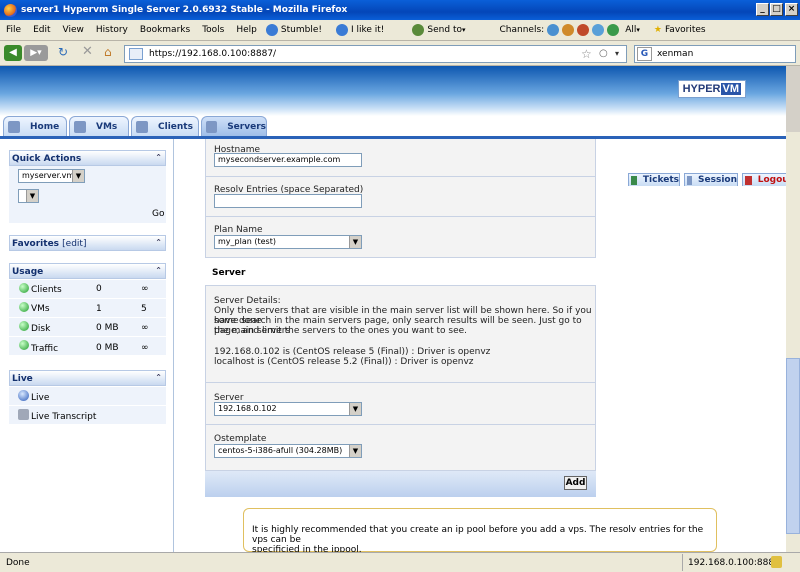 The height and width of the screenshot is (572, 800). What do you see at coordinates (87, 158) in the screenshot?
I see `quick-actions-header: Quick Actions ⌃` at bounding box center [87, 158].